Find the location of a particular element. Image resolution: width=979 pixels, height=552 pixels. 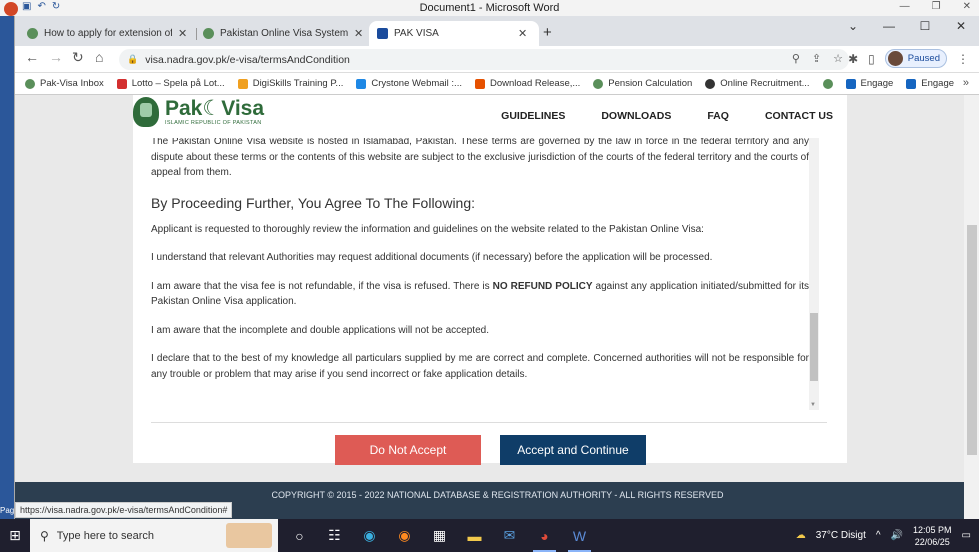

clock-date: 22/06/25 is located at coordinates (932, 541).